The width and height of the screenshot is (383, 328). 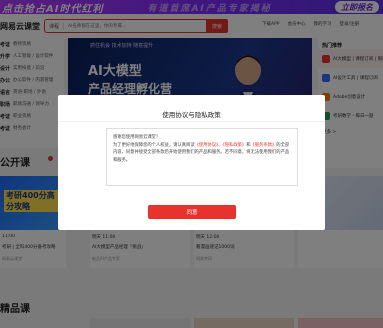 I want to click on agree-button: 同意, so click(x=192, y=212).